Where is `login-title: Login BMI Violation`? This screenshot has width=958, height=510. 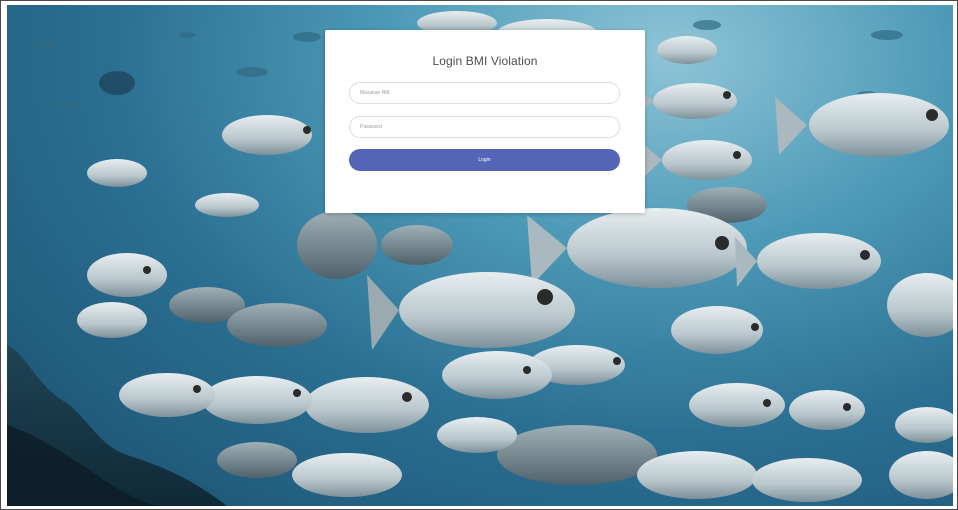
login-title: Login BMI Violation is located at coordinates (485, 61).